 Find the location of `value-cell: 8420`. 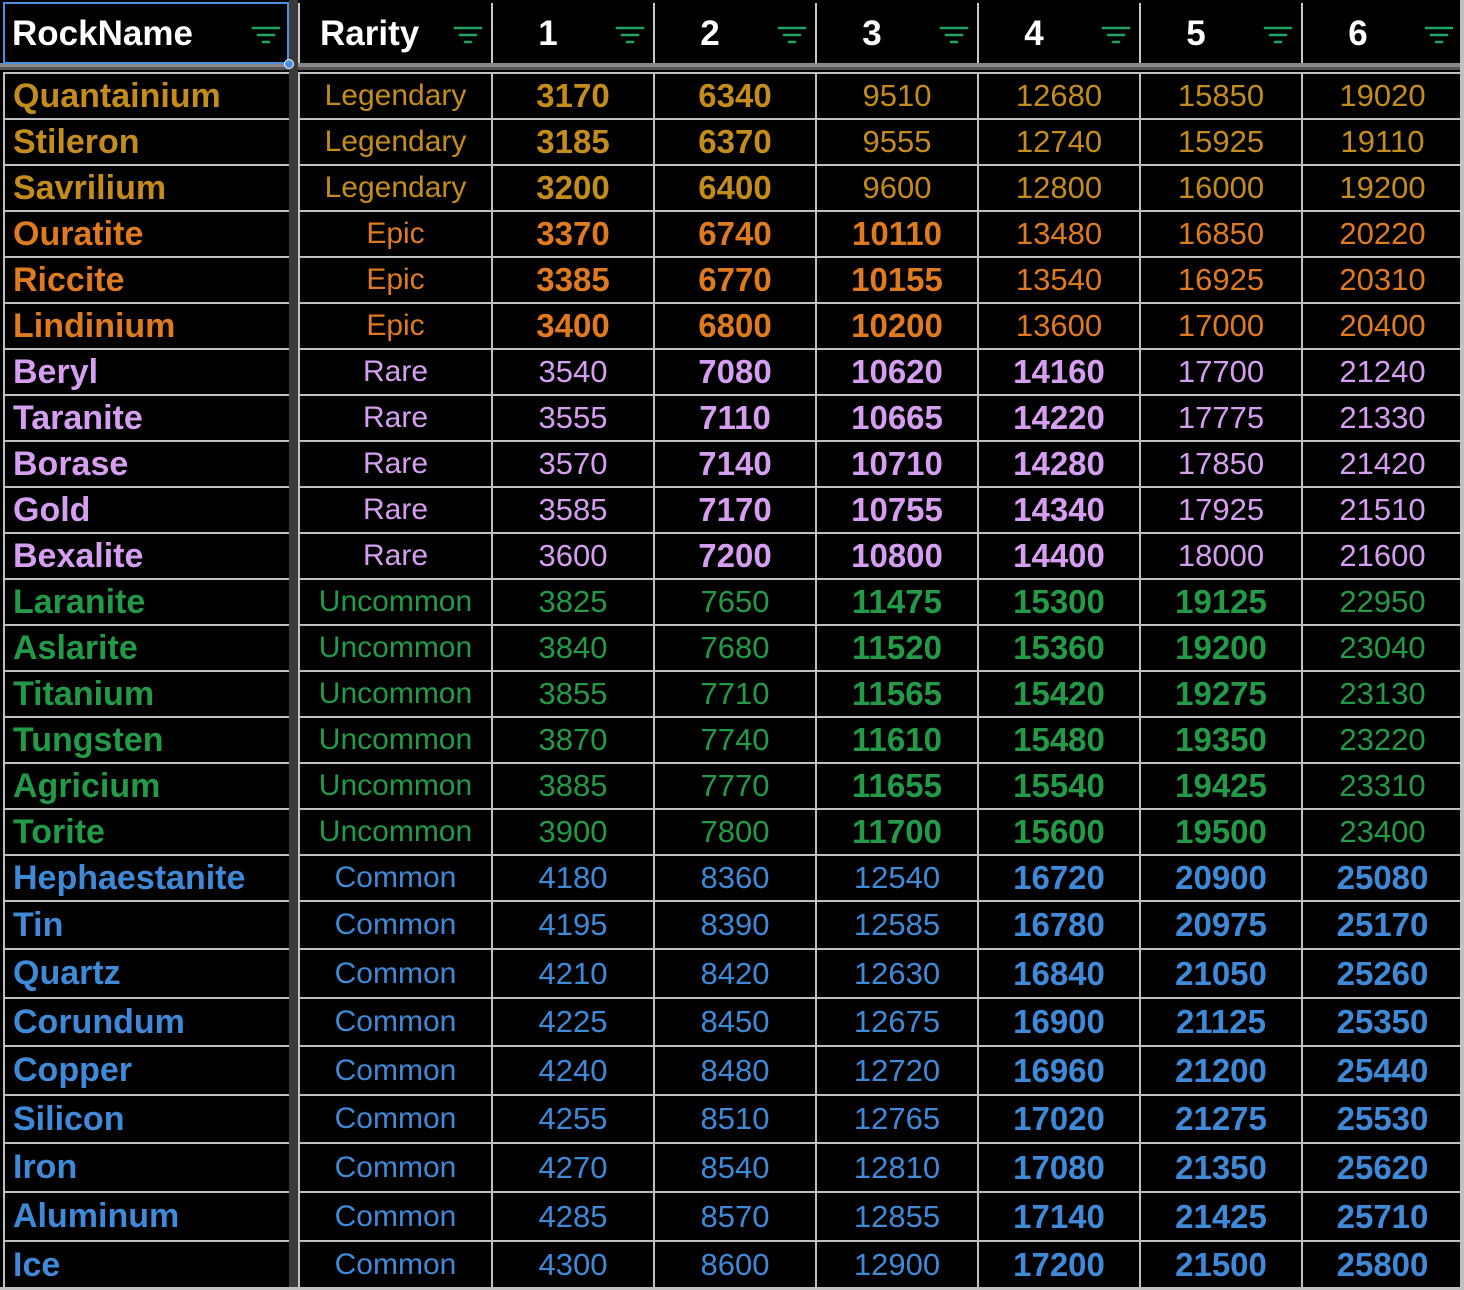

value-cell: 8420 is located at coordinates (734, 972).